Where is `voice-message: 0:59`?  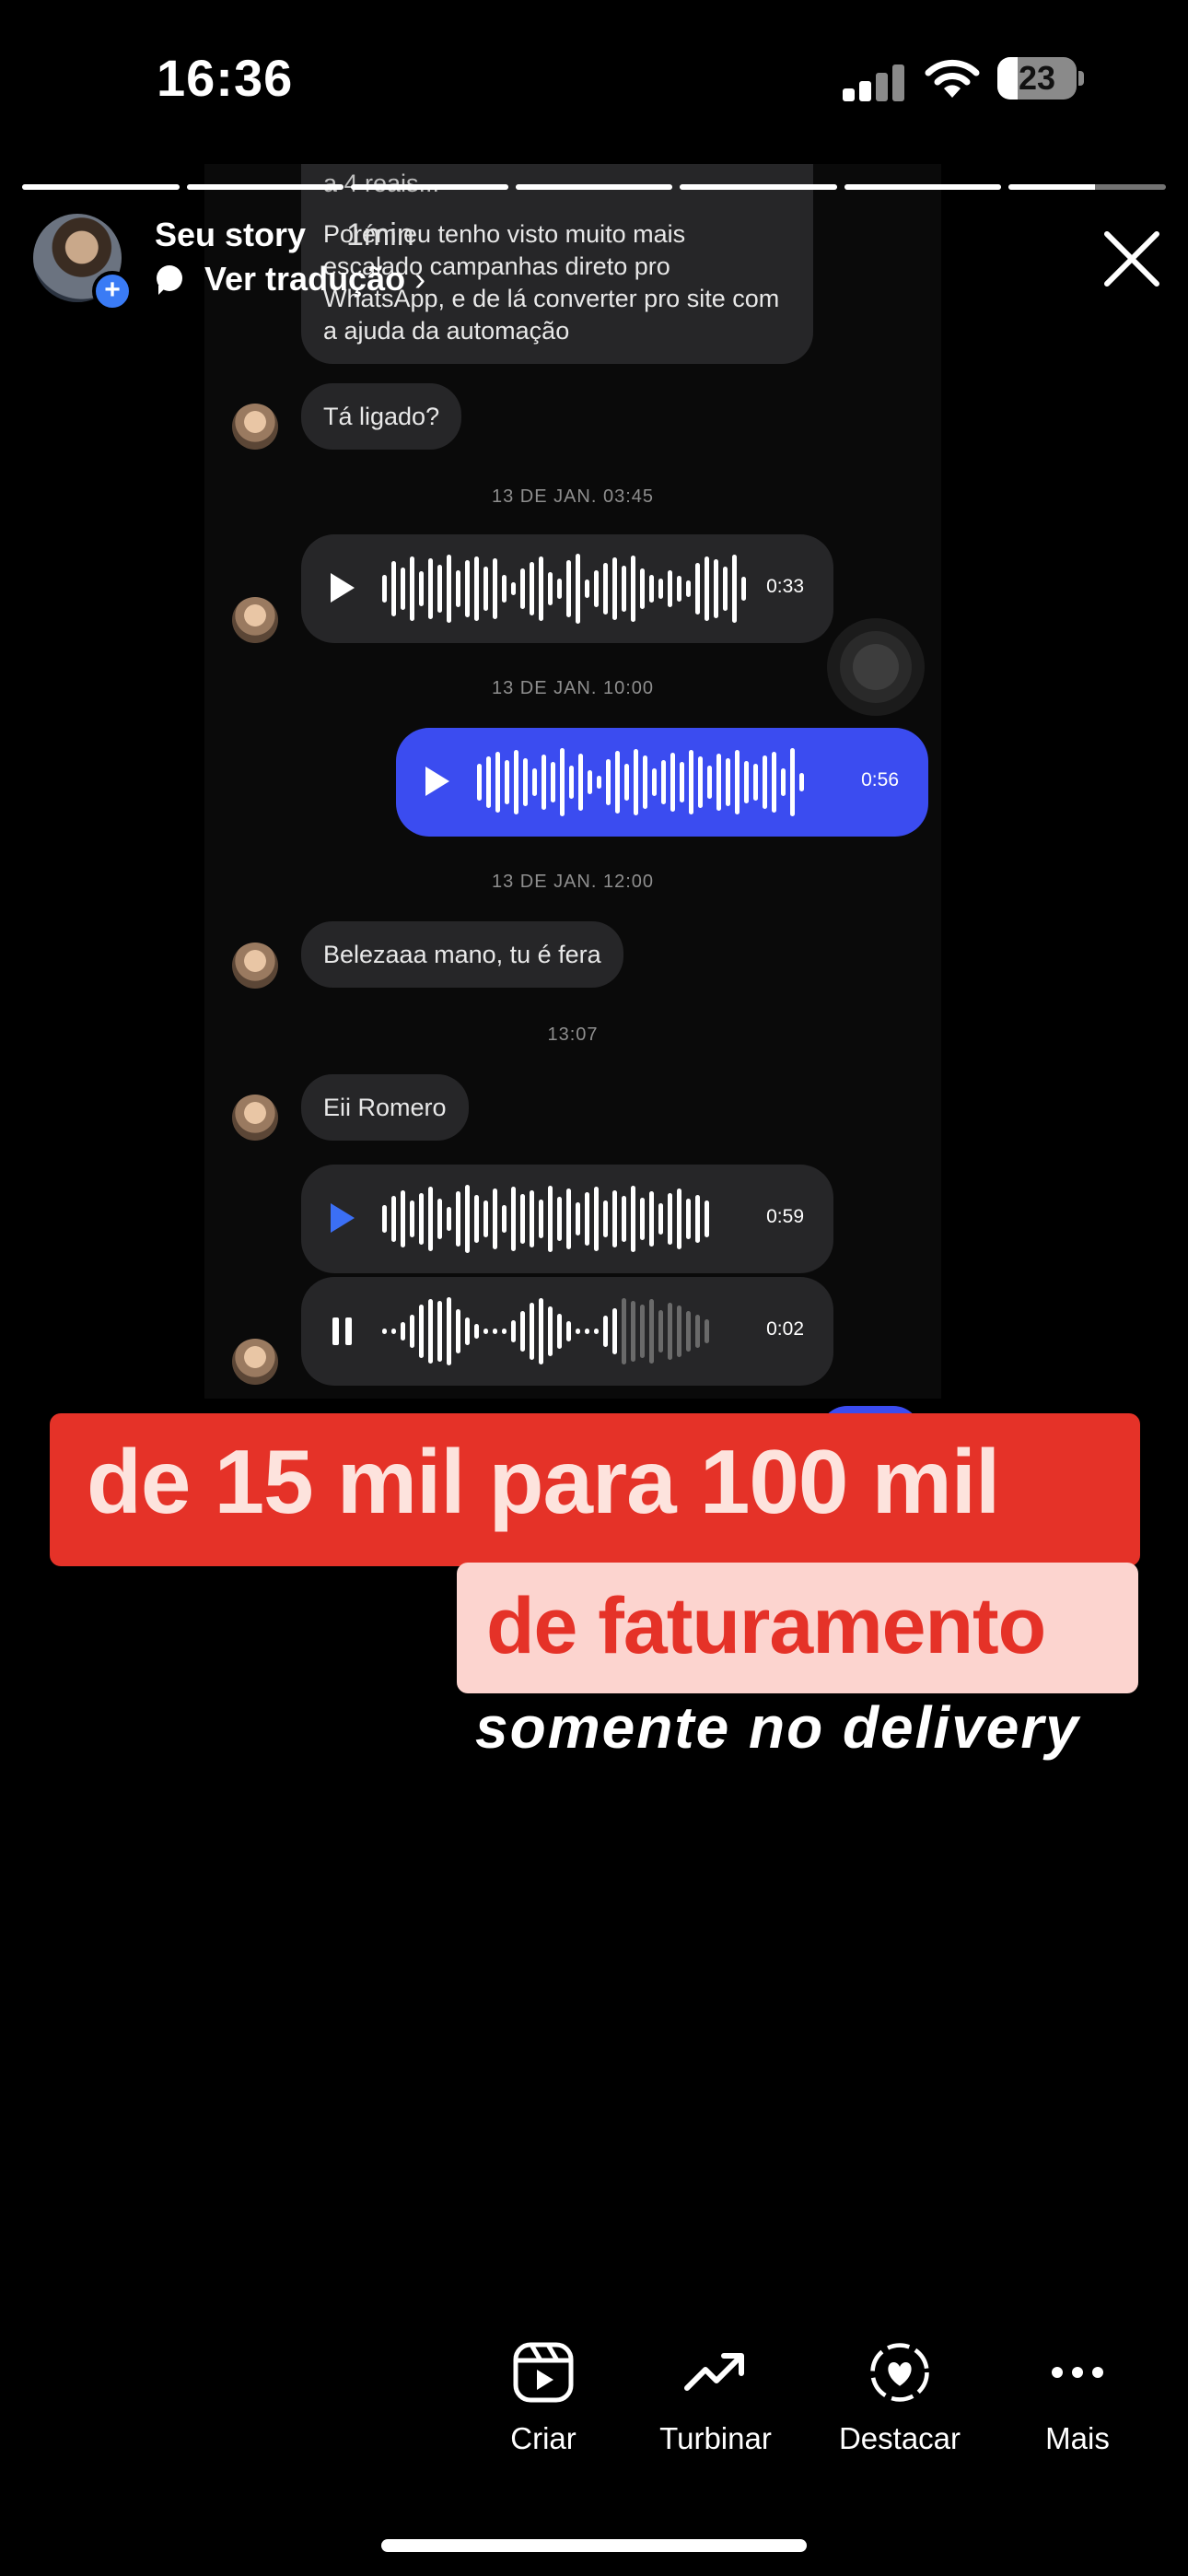
voice-message: 0:59 is located at coordinates (567, 1219).